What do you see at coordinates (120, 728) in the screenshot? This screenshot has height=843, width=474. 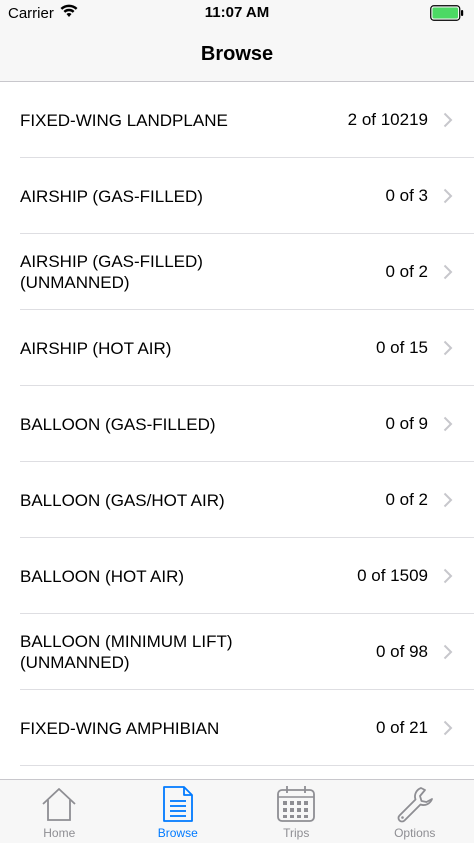 I see `list-item-label: FIXED-WING AMPHIBIAN` at bounding box center [120, 728].